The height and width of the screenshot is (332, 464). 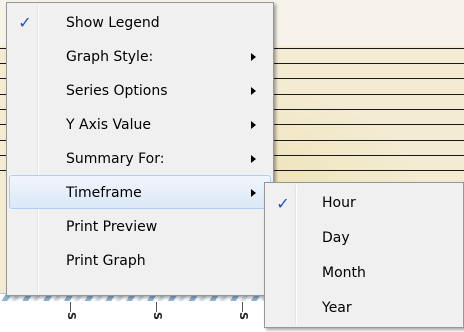 What do you see at coordinates (336, 238) in the screenshot?
I see `submenu-item-label: Day` at bounding box center [336, 238].